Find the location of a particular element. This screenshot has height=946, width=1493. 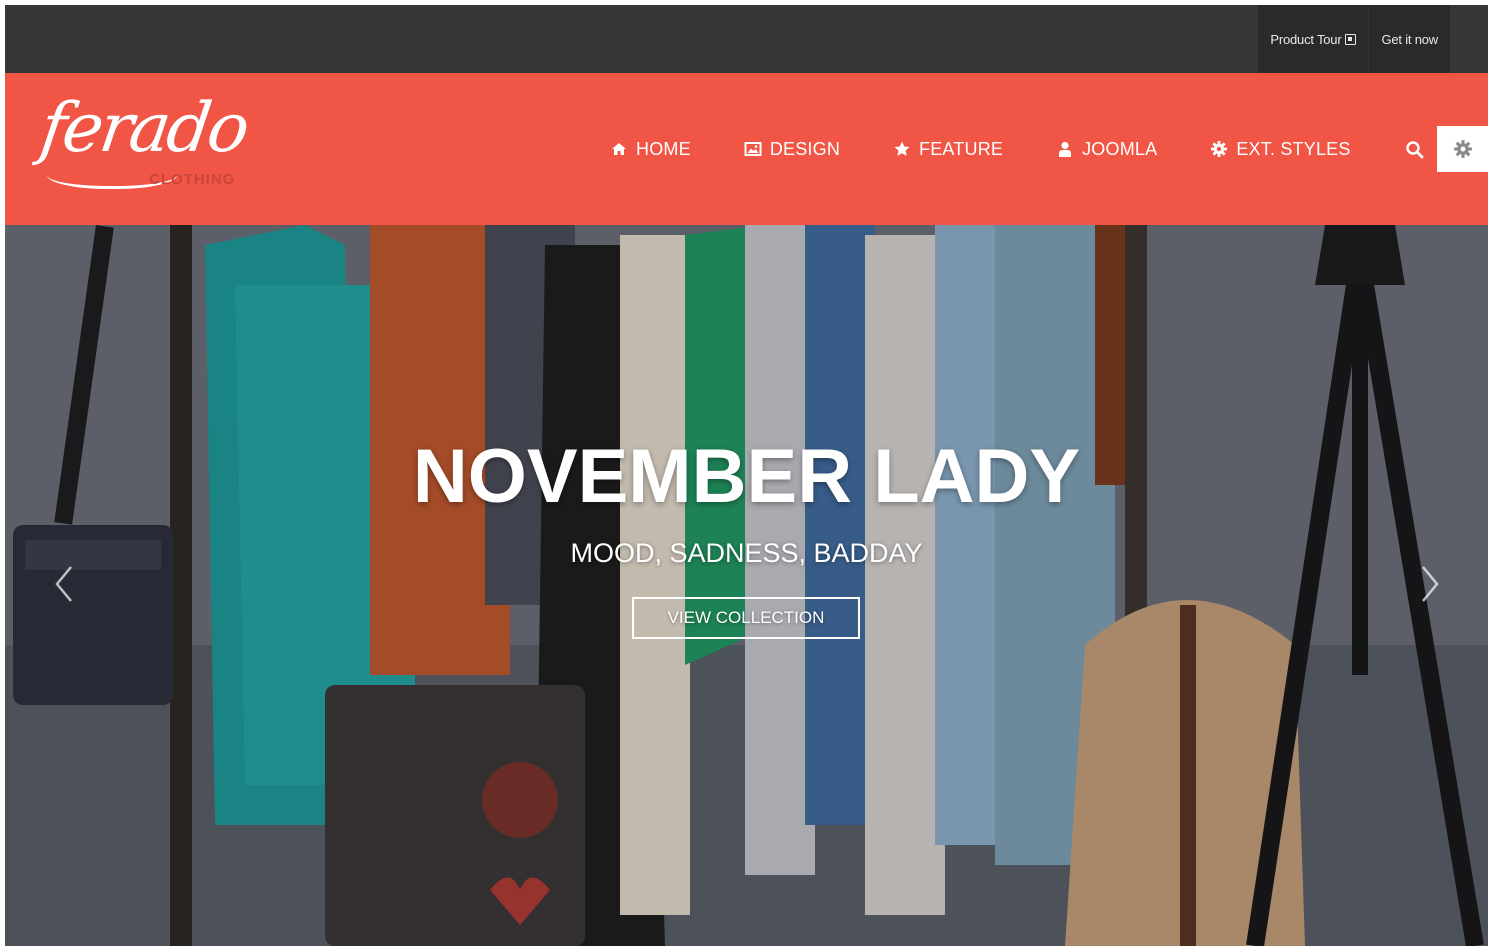

nav-item-home: HOME is located at coordinates (650, 149).